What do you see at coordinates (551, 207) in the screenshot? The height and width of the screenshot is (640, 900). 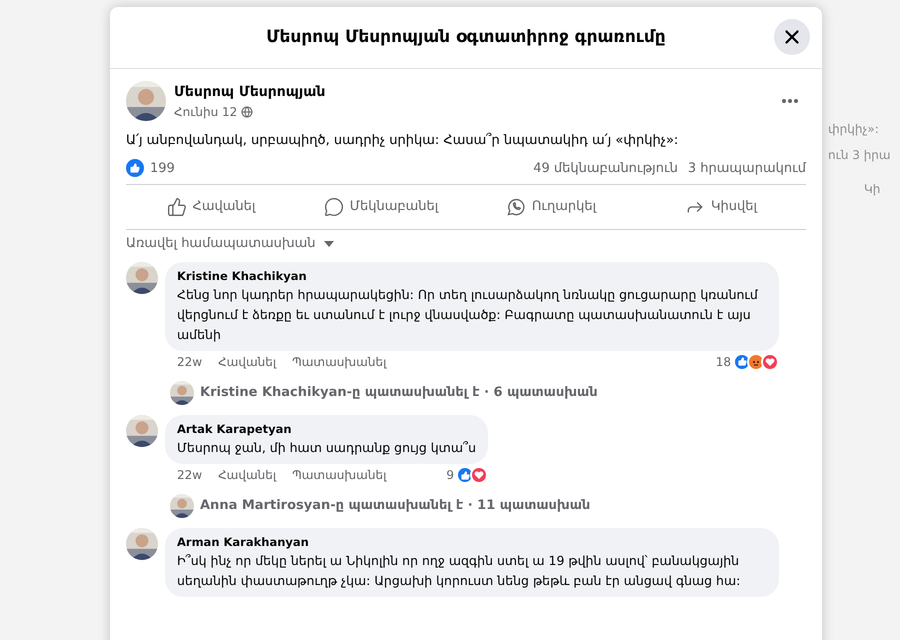 I see `post-action-button: Ուղարկել` at bounding box center [551, 207].